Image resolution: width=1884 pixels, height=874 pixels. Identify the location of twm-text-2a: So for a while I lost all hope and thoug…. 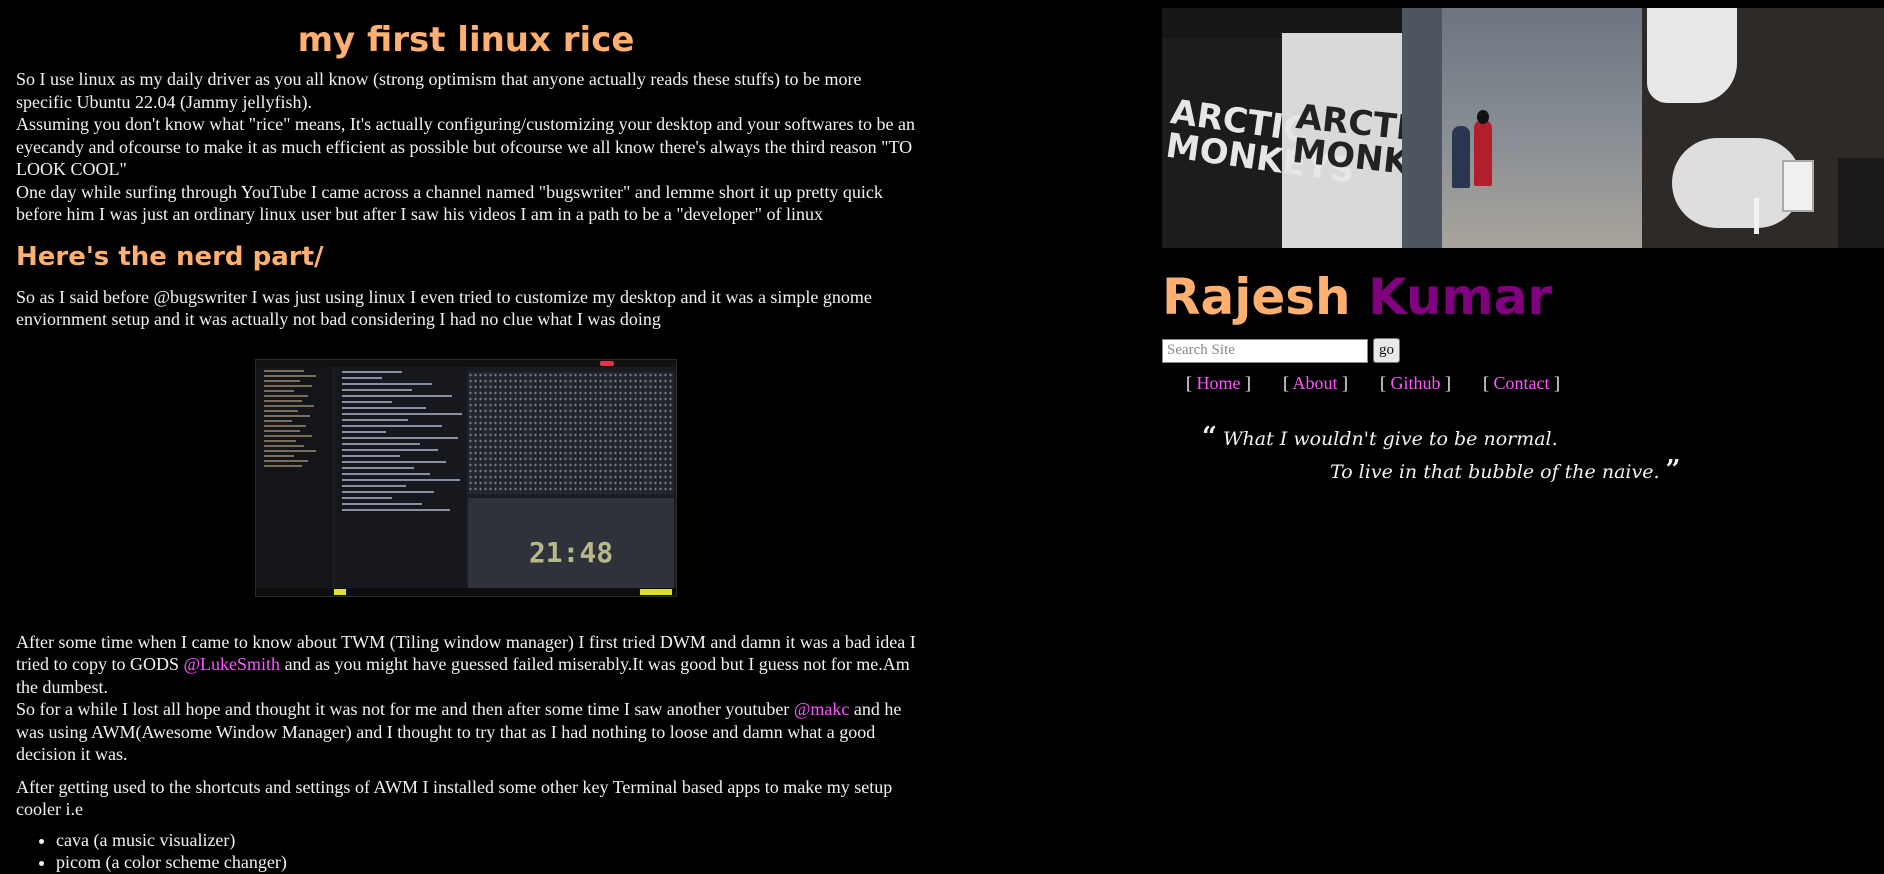
(405, 709).